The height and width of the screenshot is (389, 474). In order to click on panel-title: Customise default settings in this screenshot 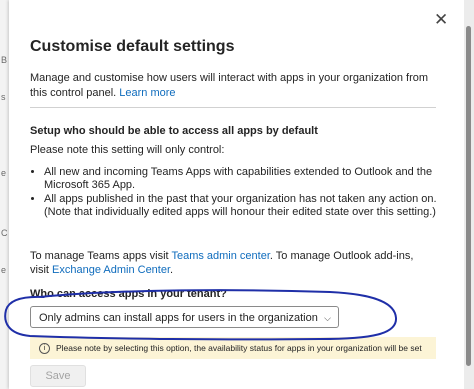, I will do `click(132, 46)`.